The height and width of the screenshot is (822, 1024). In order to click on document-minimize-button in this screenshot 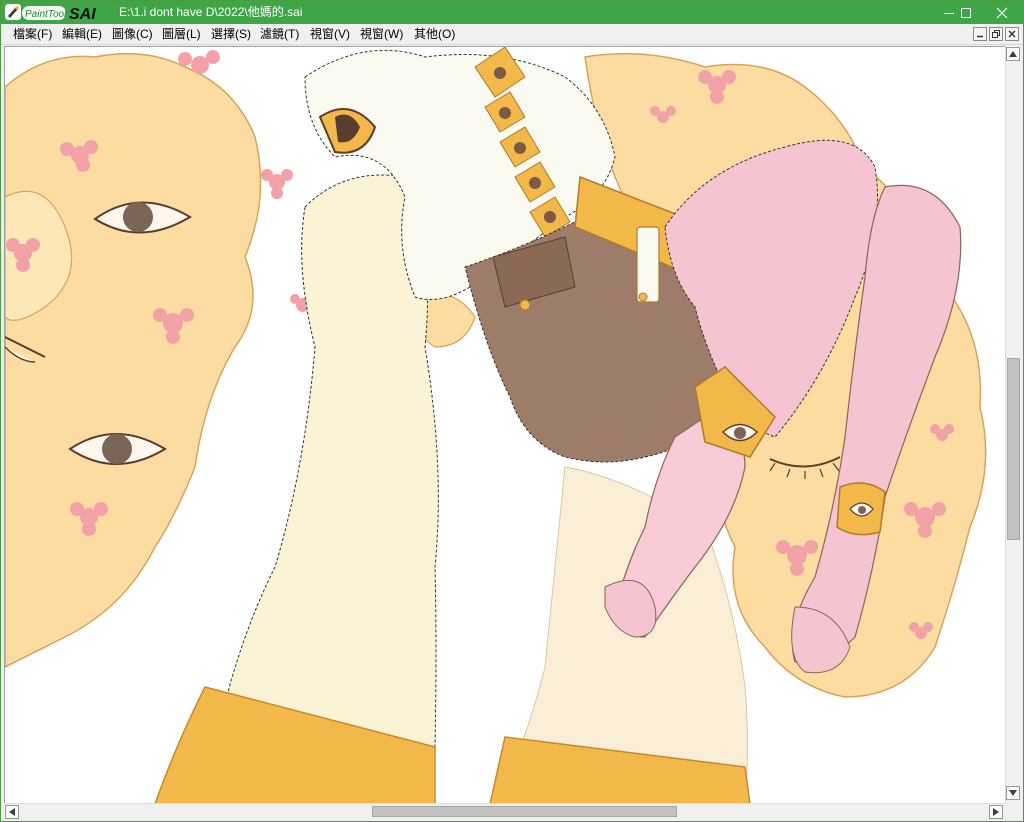, I will do `click(980, 34)`.